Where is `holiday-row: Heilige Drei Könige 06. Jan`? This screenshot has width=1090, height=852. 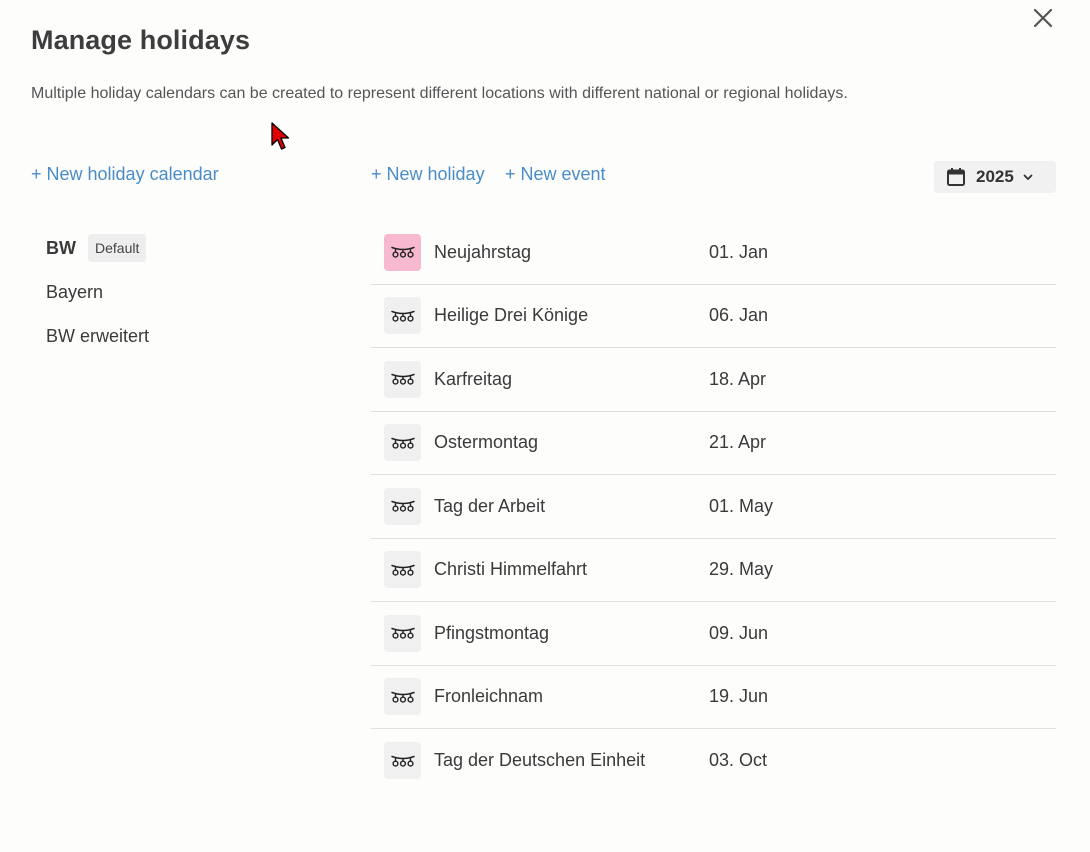
holiday-row: Heilige Drei Könige 06. Jan is located at coordinates (713, 316).